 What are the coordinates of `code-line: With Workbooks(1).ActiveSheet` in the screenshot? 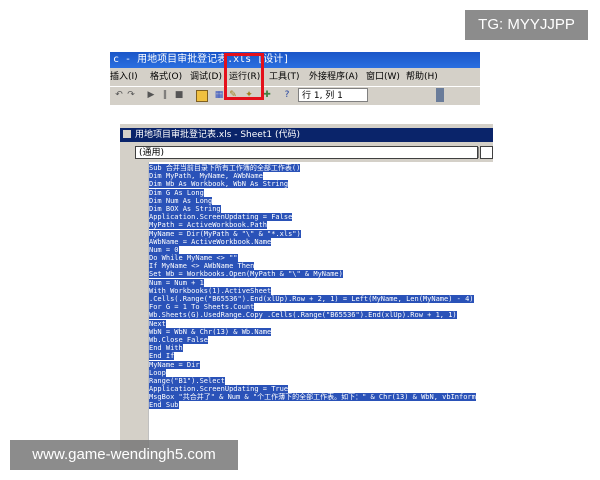 It's located at (312, 290).